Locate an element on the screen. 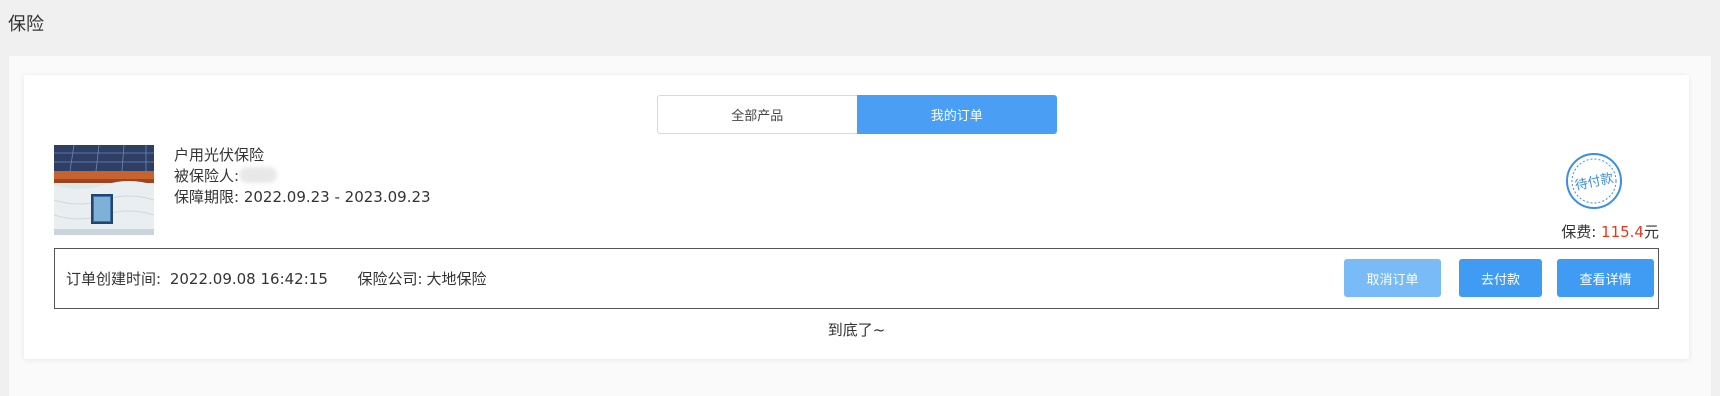 Image resolution: width=1720 pixels, height=396 pixels. period-label: 保障期限: is located at coordinates (207, 197).